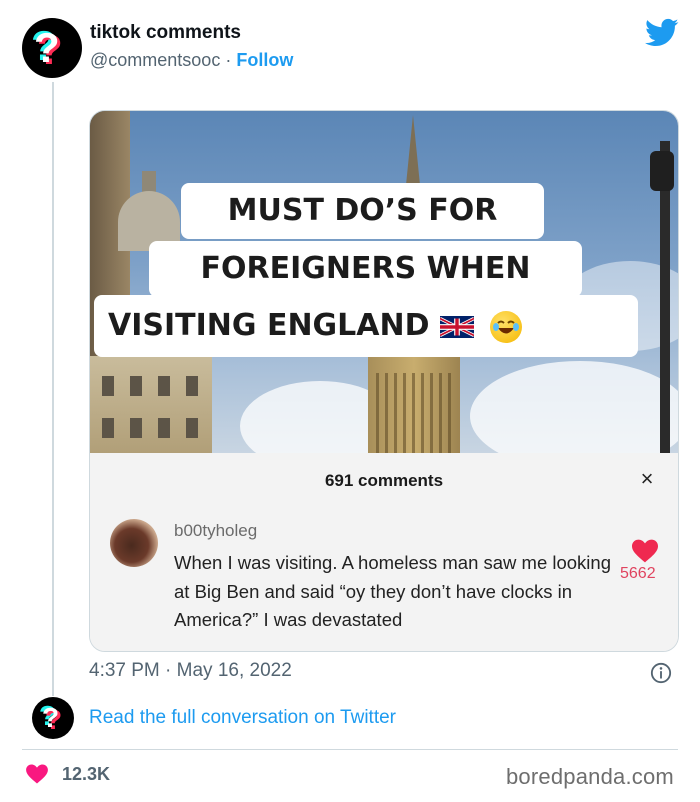  Describe the element at coordinates (86, 774) in the screenshot. I see `like-count: 12.3K` at that location.